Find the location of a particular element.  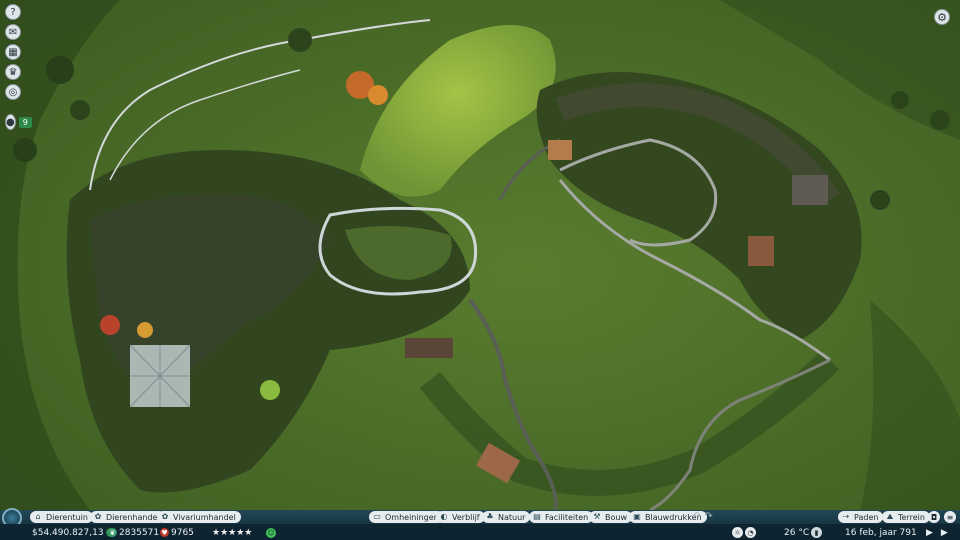

tab-label: Omheiningen is located at coordinates (412, 517).